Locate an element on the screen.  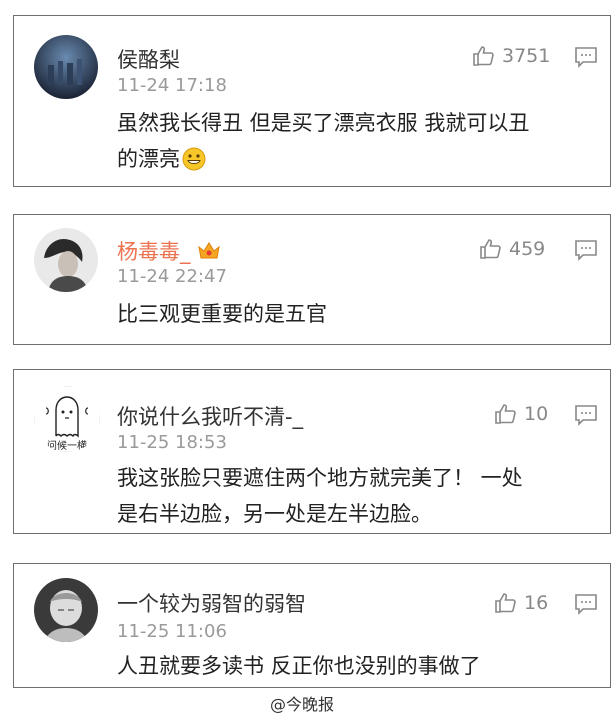
comment-line: 虽然我长得丑 但是买了漂亮衣服 我就可以丑 is located at coordinates (323, 123).